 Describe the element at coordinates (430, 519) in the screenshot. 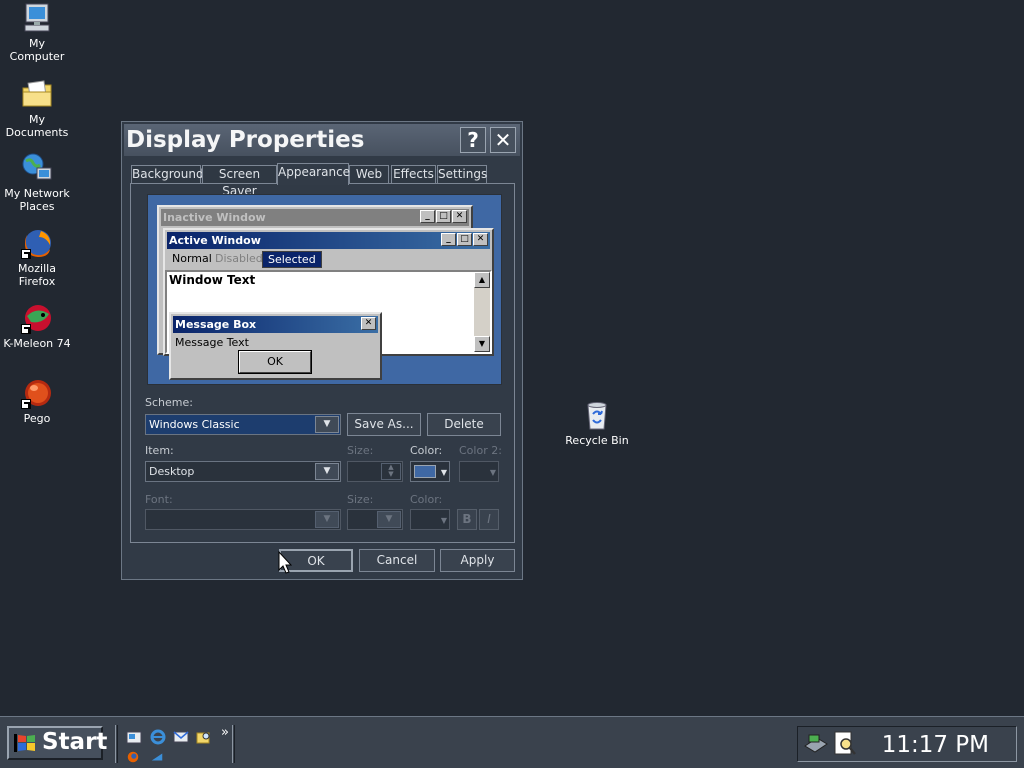

I see `font-color-button: ▼` at that location.